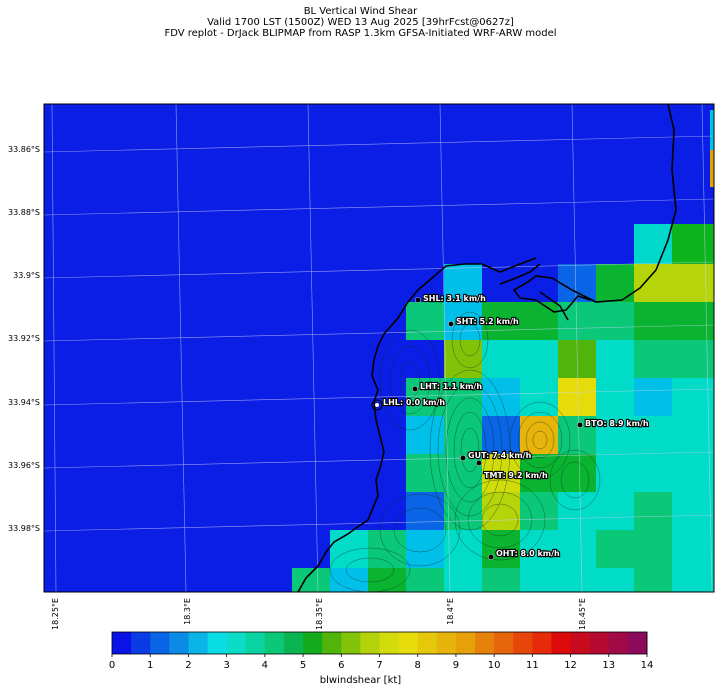 The height and width of the screenshot is (692, 721). I want to click on colorbar-label: blwindshear [kt], so click(360, 680).